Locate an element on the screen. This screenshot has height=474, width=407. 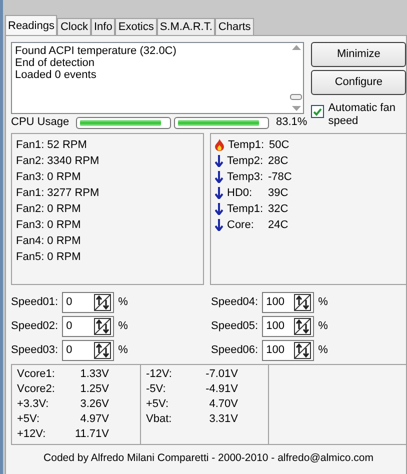
tab: Exotics is located at coordinates (136, 26).